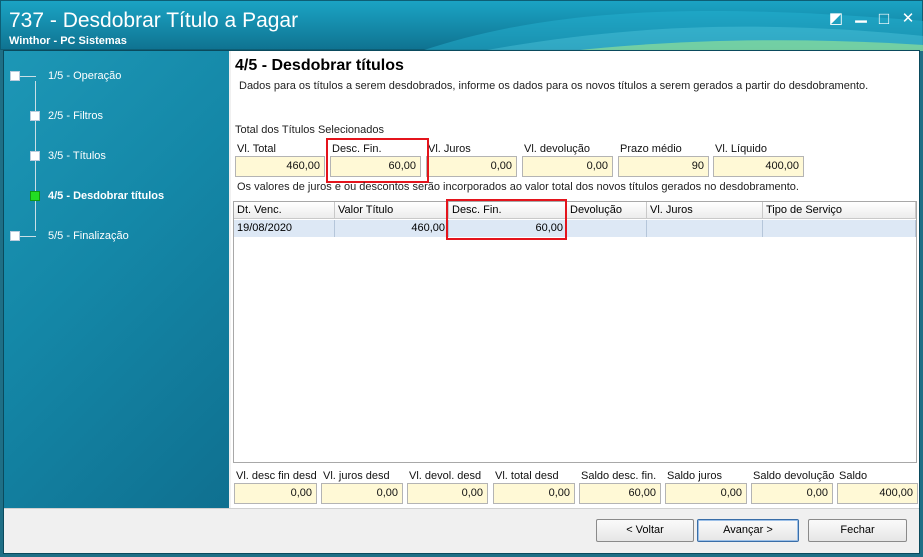 This screenshot has width=923, height=557. I want to click on summary-label: Saldo, so click(853, 476).